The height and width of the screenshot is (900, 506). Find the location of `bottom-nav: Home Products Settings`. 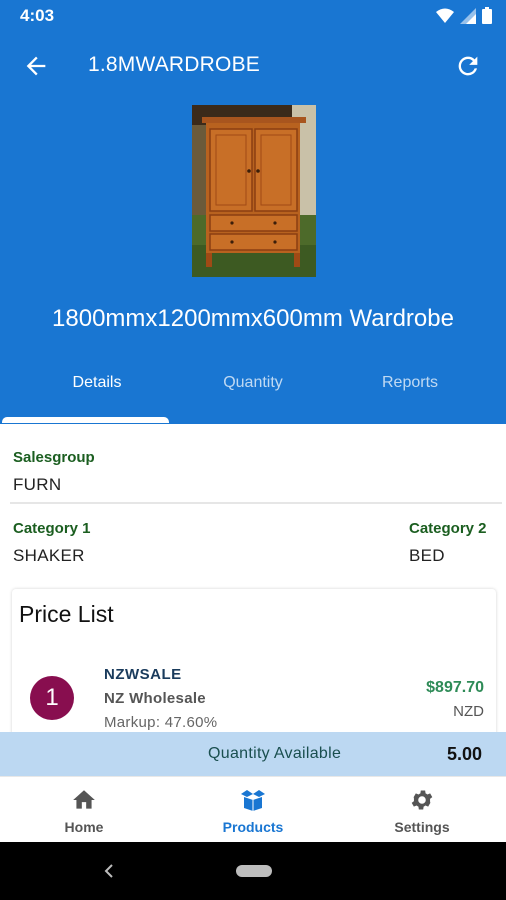

bottom-nav: Home Products Settings is located at coordinates (253, 809).